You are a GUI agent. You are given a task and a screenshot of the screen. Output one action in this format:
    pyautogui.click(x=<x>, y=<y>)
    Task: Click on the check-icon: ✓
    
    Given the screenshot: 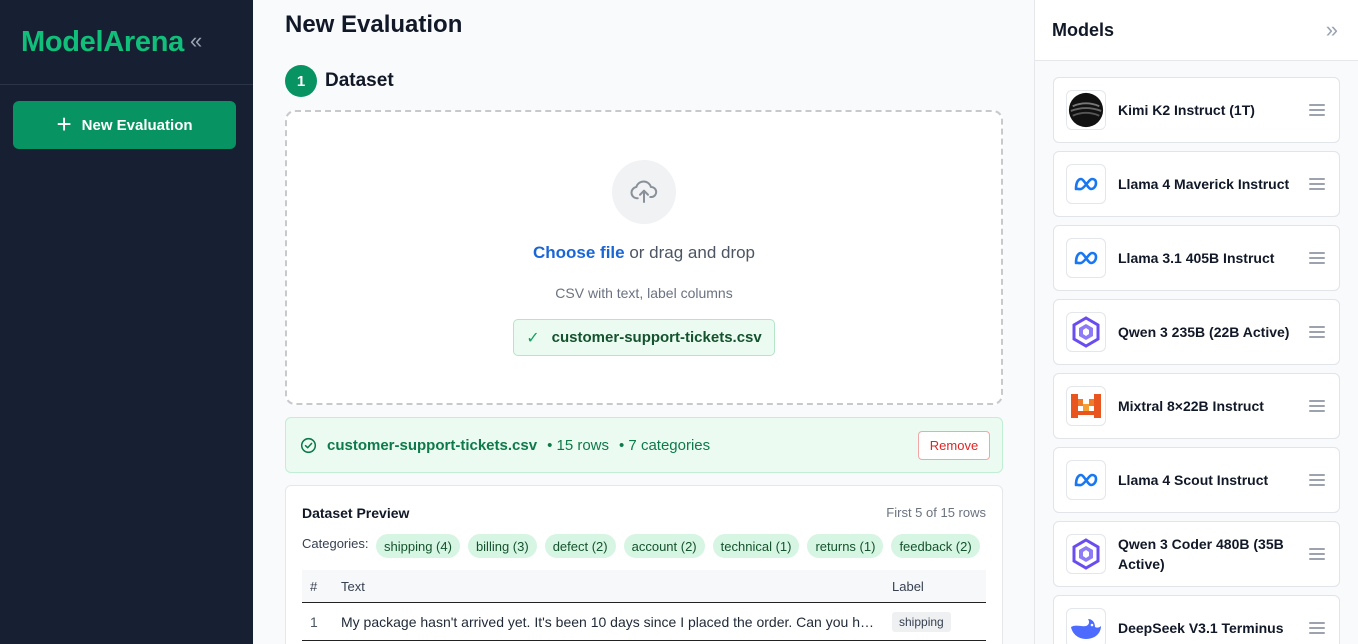 What is the action you would take?
    pyautogui.click(x=533, y=338)
    